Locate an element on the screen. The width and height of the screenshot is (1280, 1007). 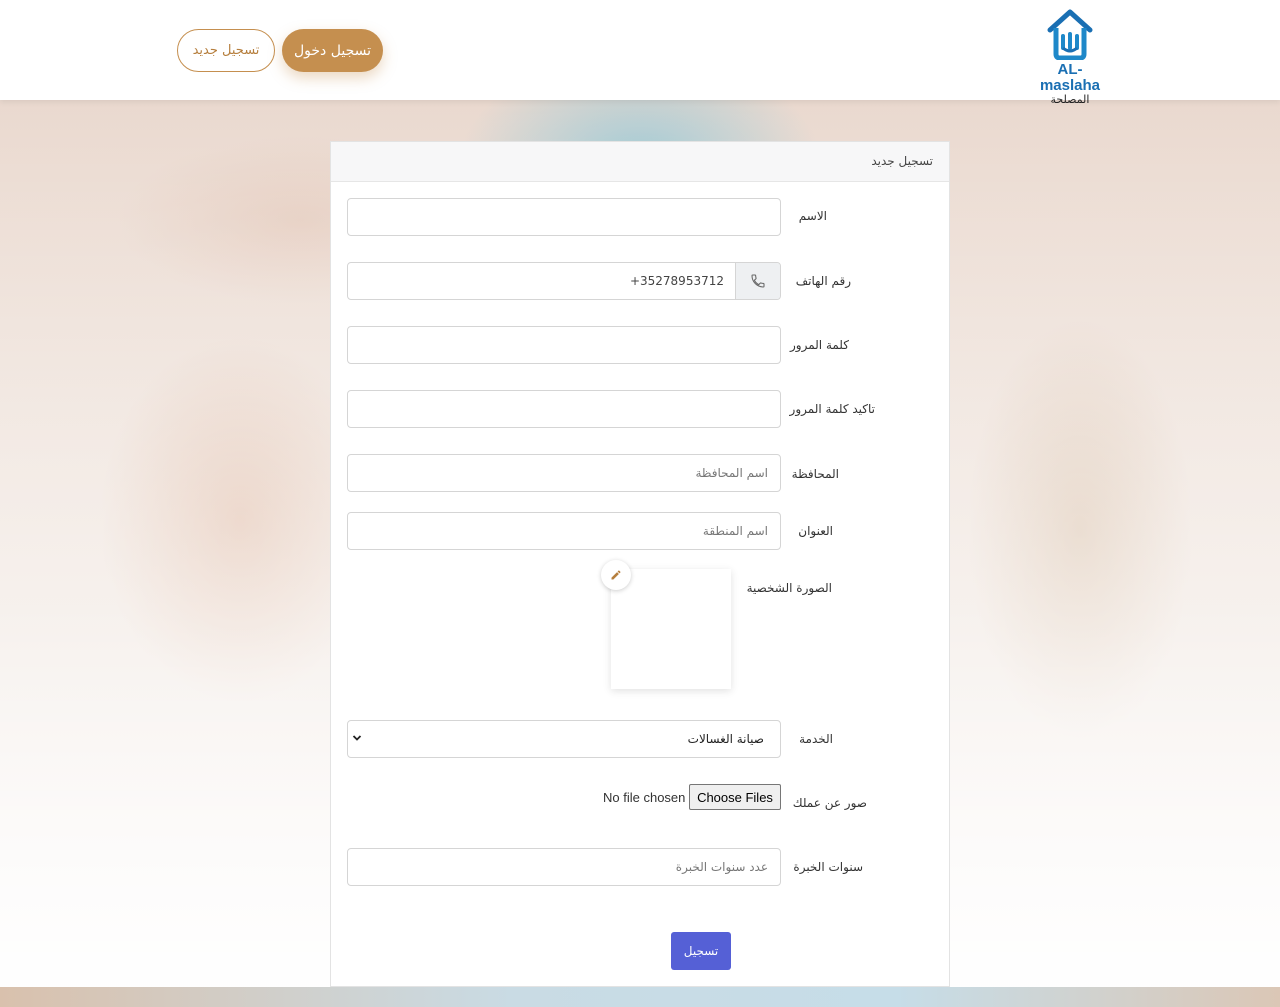
file-status-text: No file chosen is located at coordinates (644, 797).